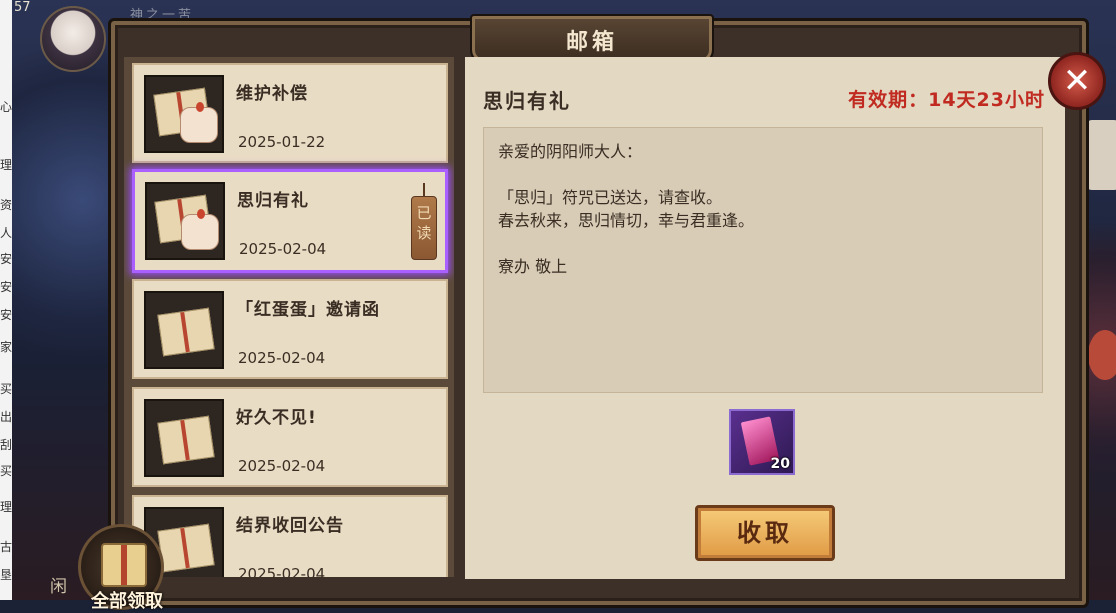 The width and height of the screenshot is (1116, 613). Describe the element at coordinates (308, 310) in the screenshot. I see `mail-name: 「红蛋蛋」邀请函` at that location.